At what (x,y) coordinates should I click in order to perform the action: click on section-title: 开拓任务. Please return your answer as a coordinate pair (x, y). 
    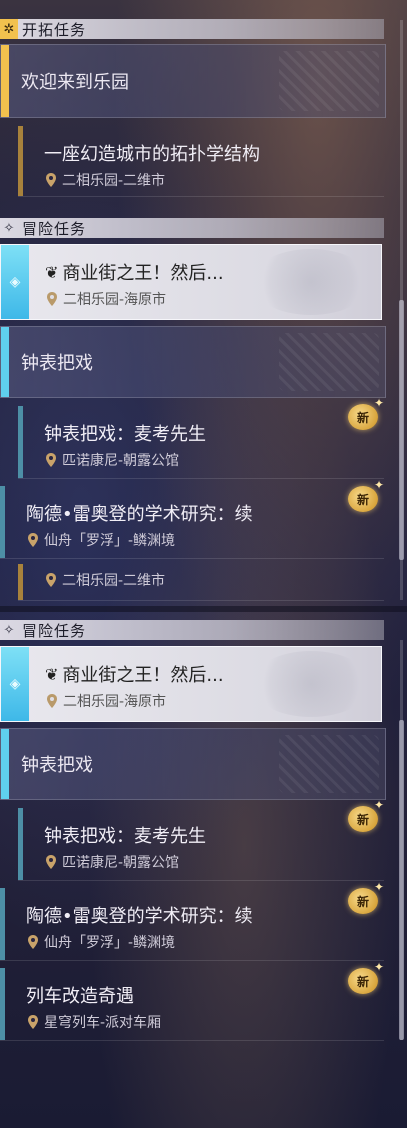
    Looking at the image, I should click on (54, 29).